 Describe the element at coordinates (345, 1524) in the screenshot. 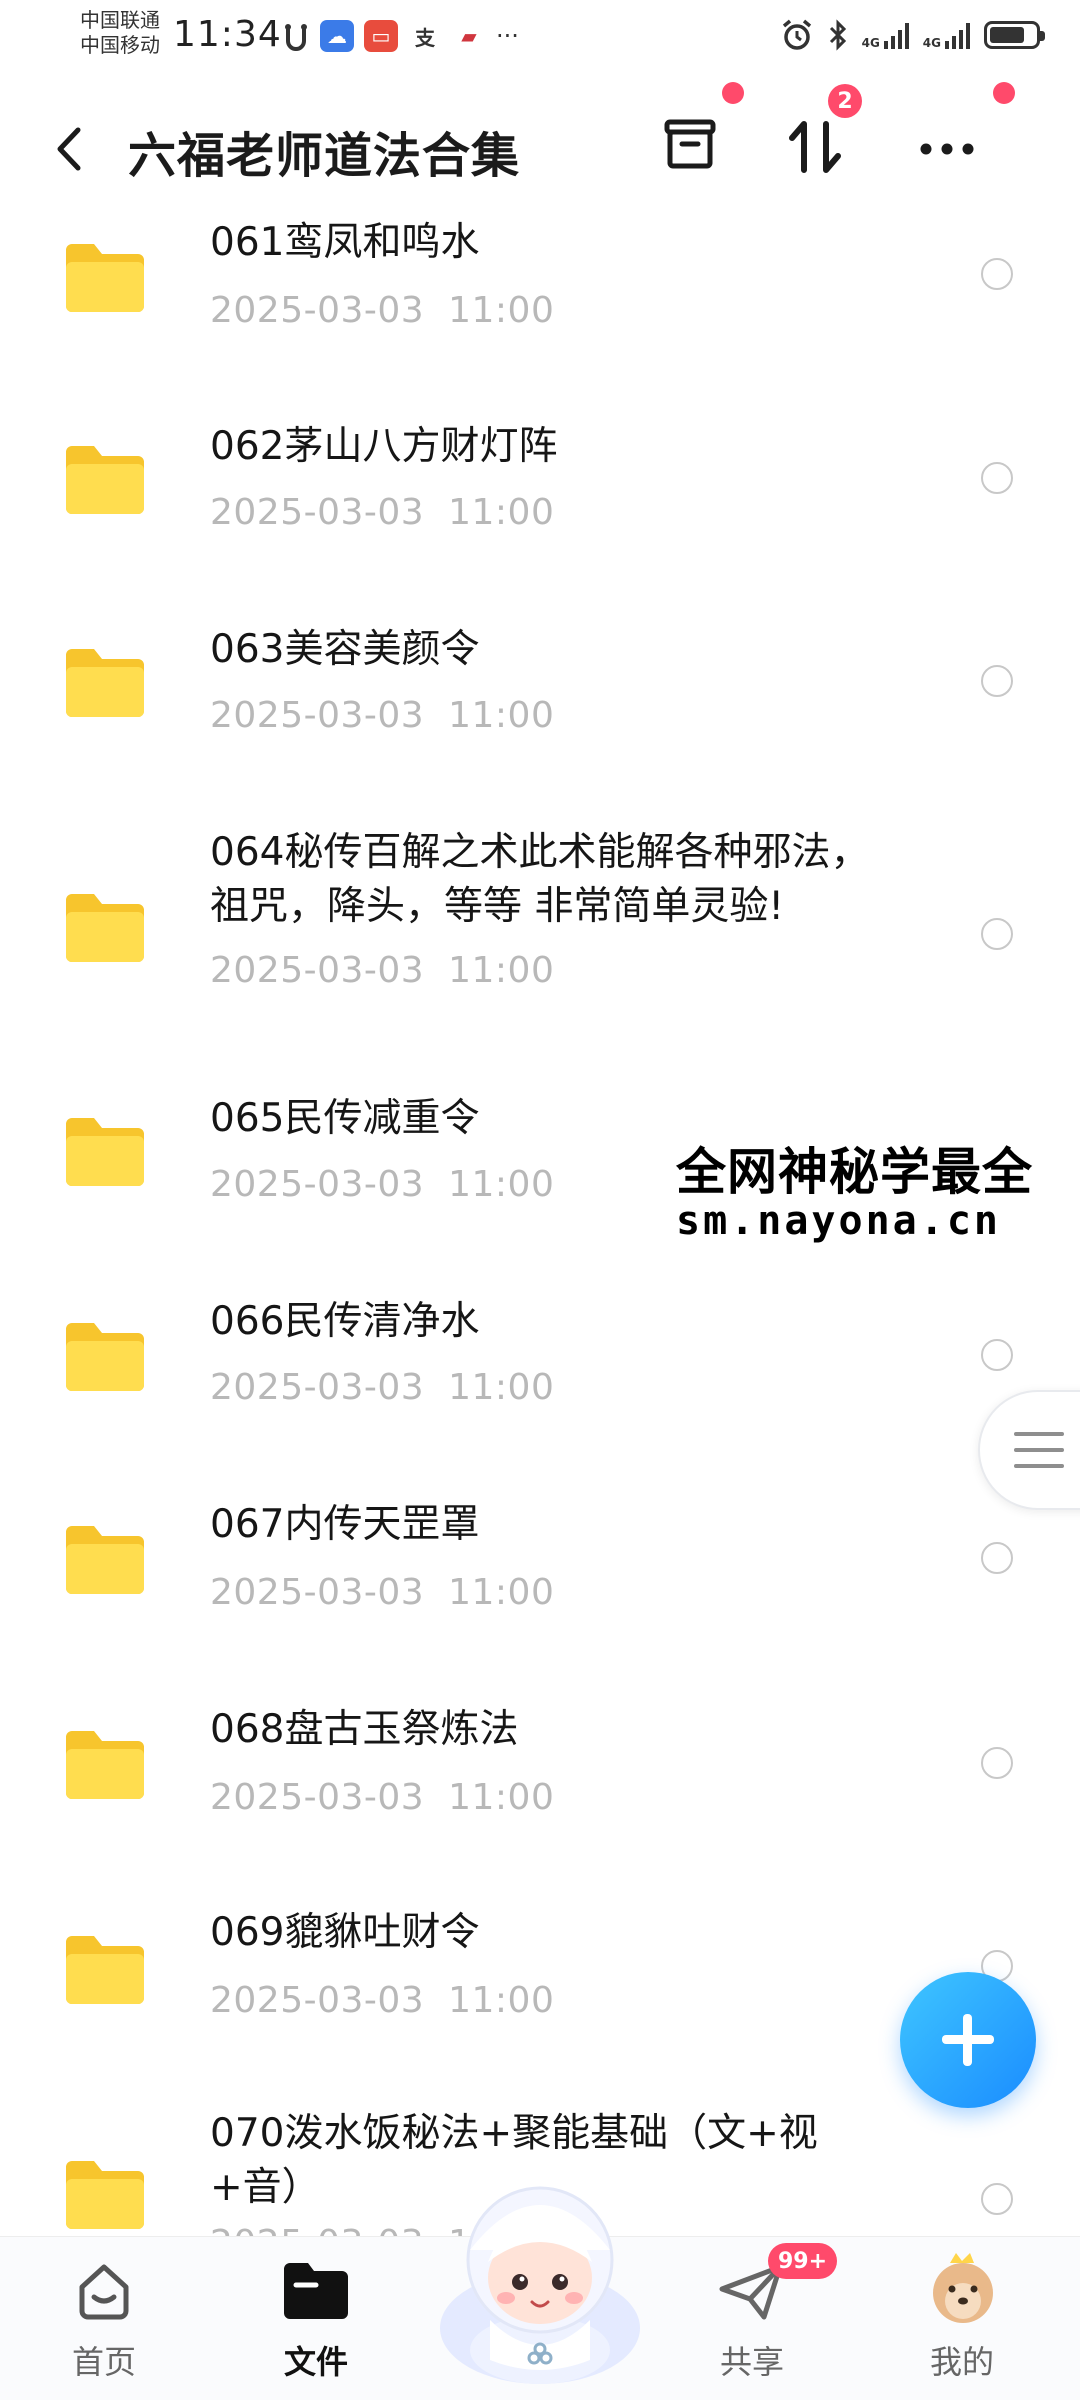

I see `file-name: 067内传天罡罩` at that location.